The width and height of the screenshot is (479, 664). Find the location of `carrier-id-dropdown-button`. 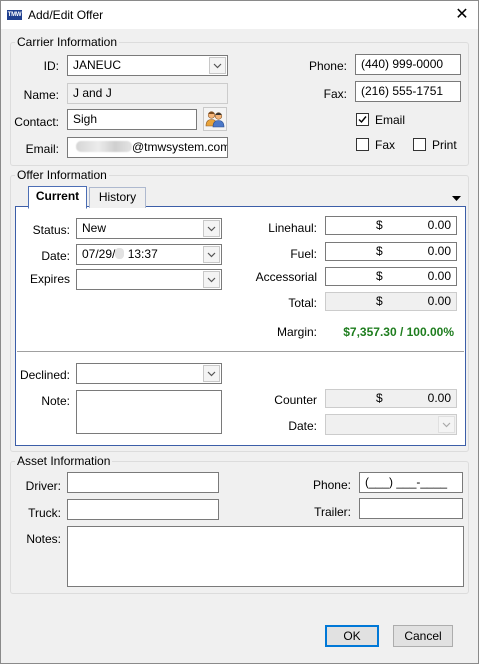

carrier-id-dropdown-button is located at coordinates (217, 65).